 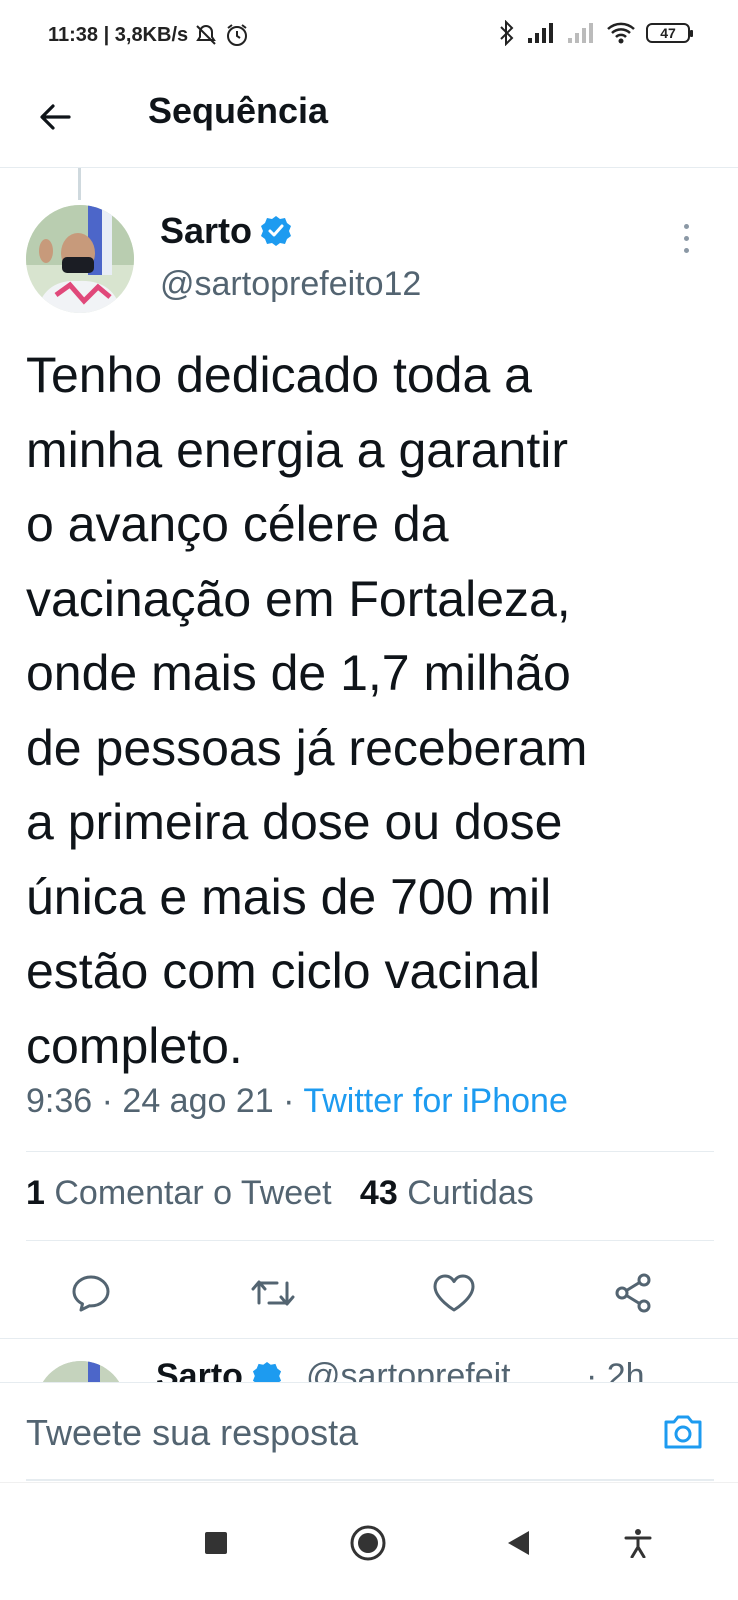 I want to click on tweet-text-line: estão com ciclo vacinal, so click(x=283, y=971).